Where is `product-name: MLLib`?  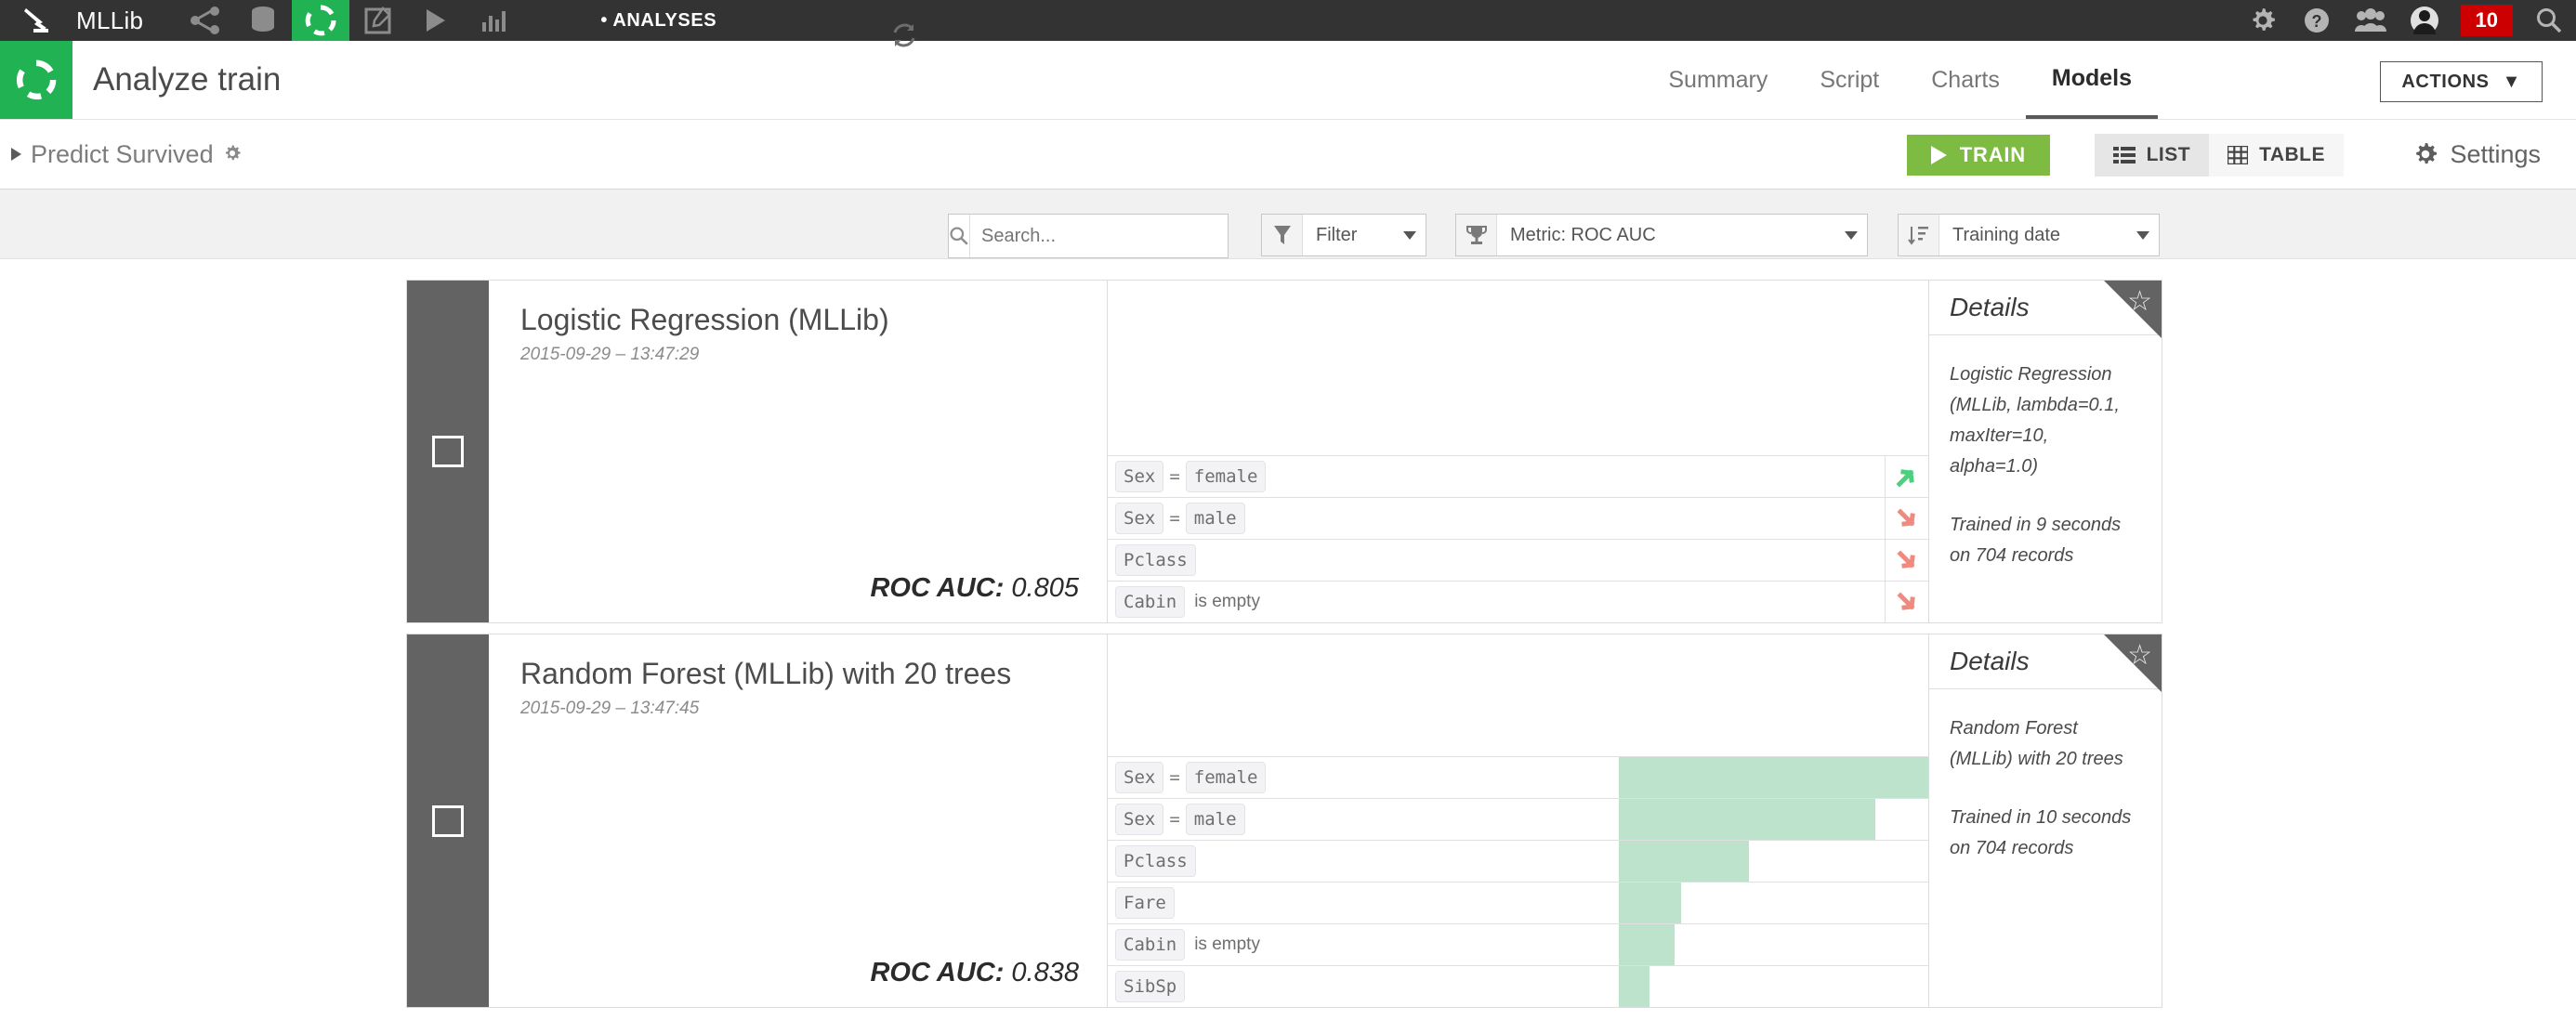 product-name: MLLib is located at coordinates (109, 21).